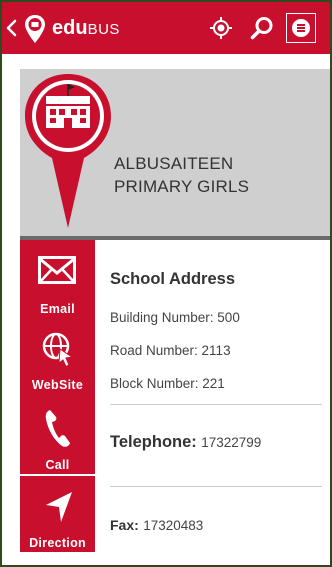 The width and height of the screenshot is (332, 567). Describe the element at coordinates (59, 507) in the screenshot. I see `navigation-arrow-icon` at that location.